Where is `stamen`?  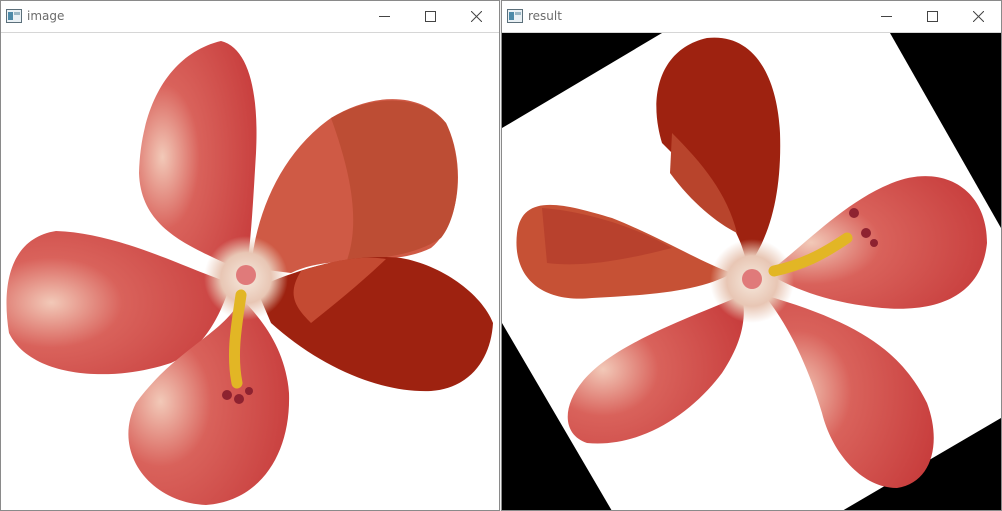
stamen is located at coordinates (237, 339).